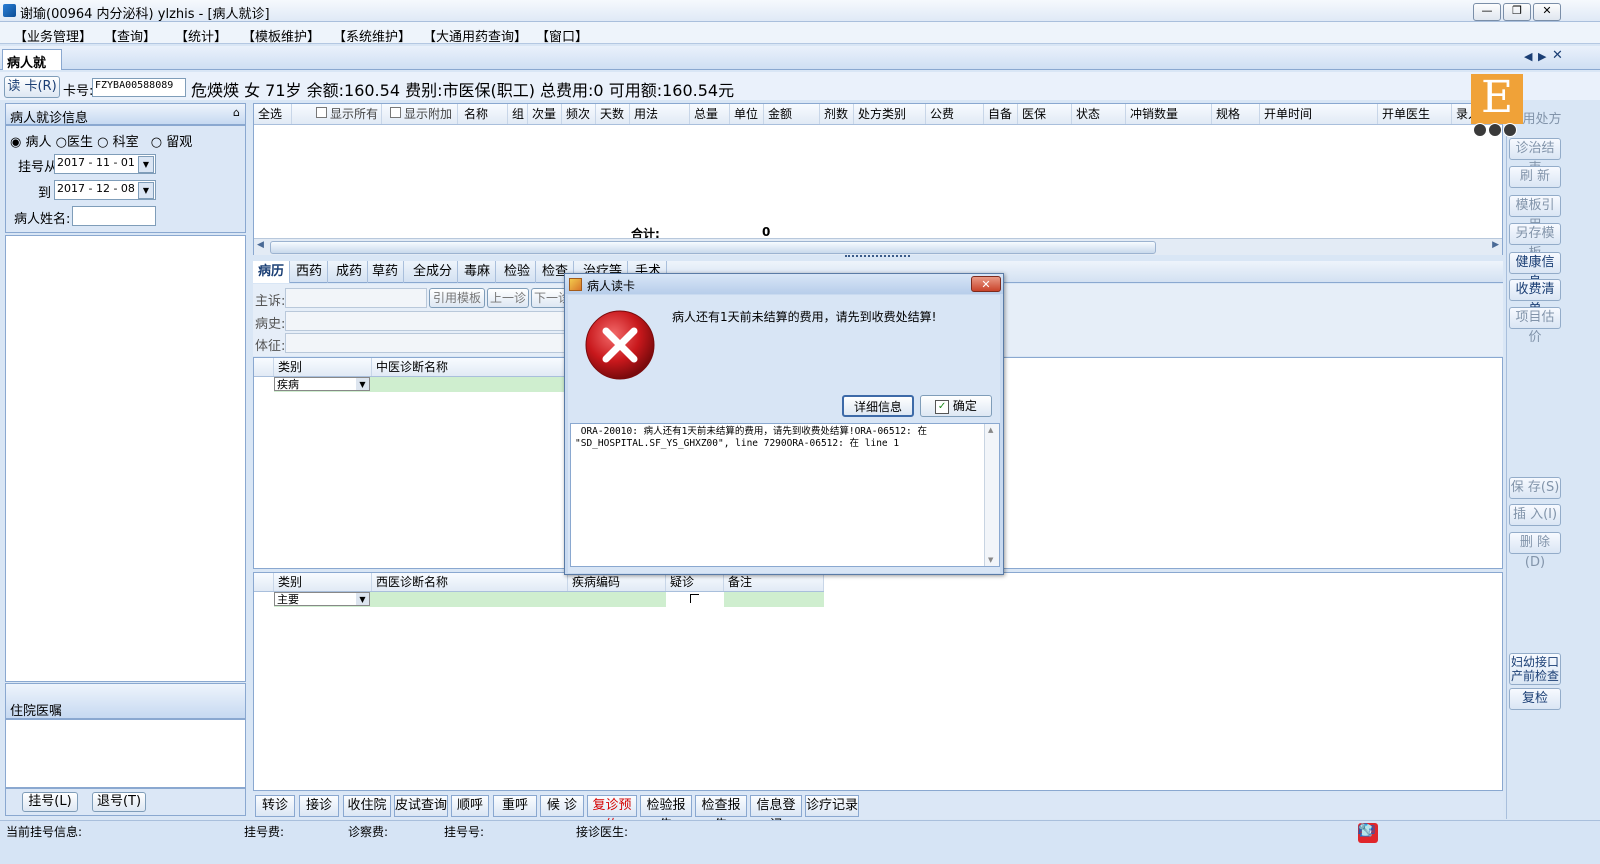 The image size is (1600, 864). I want to click on receive-button: 接诊, so click(319, 806).